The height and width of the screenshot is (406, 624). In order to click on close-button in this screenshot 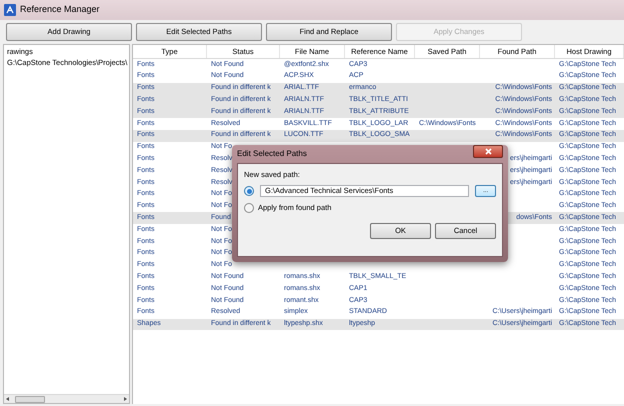, I will do `click(488, 151)`.